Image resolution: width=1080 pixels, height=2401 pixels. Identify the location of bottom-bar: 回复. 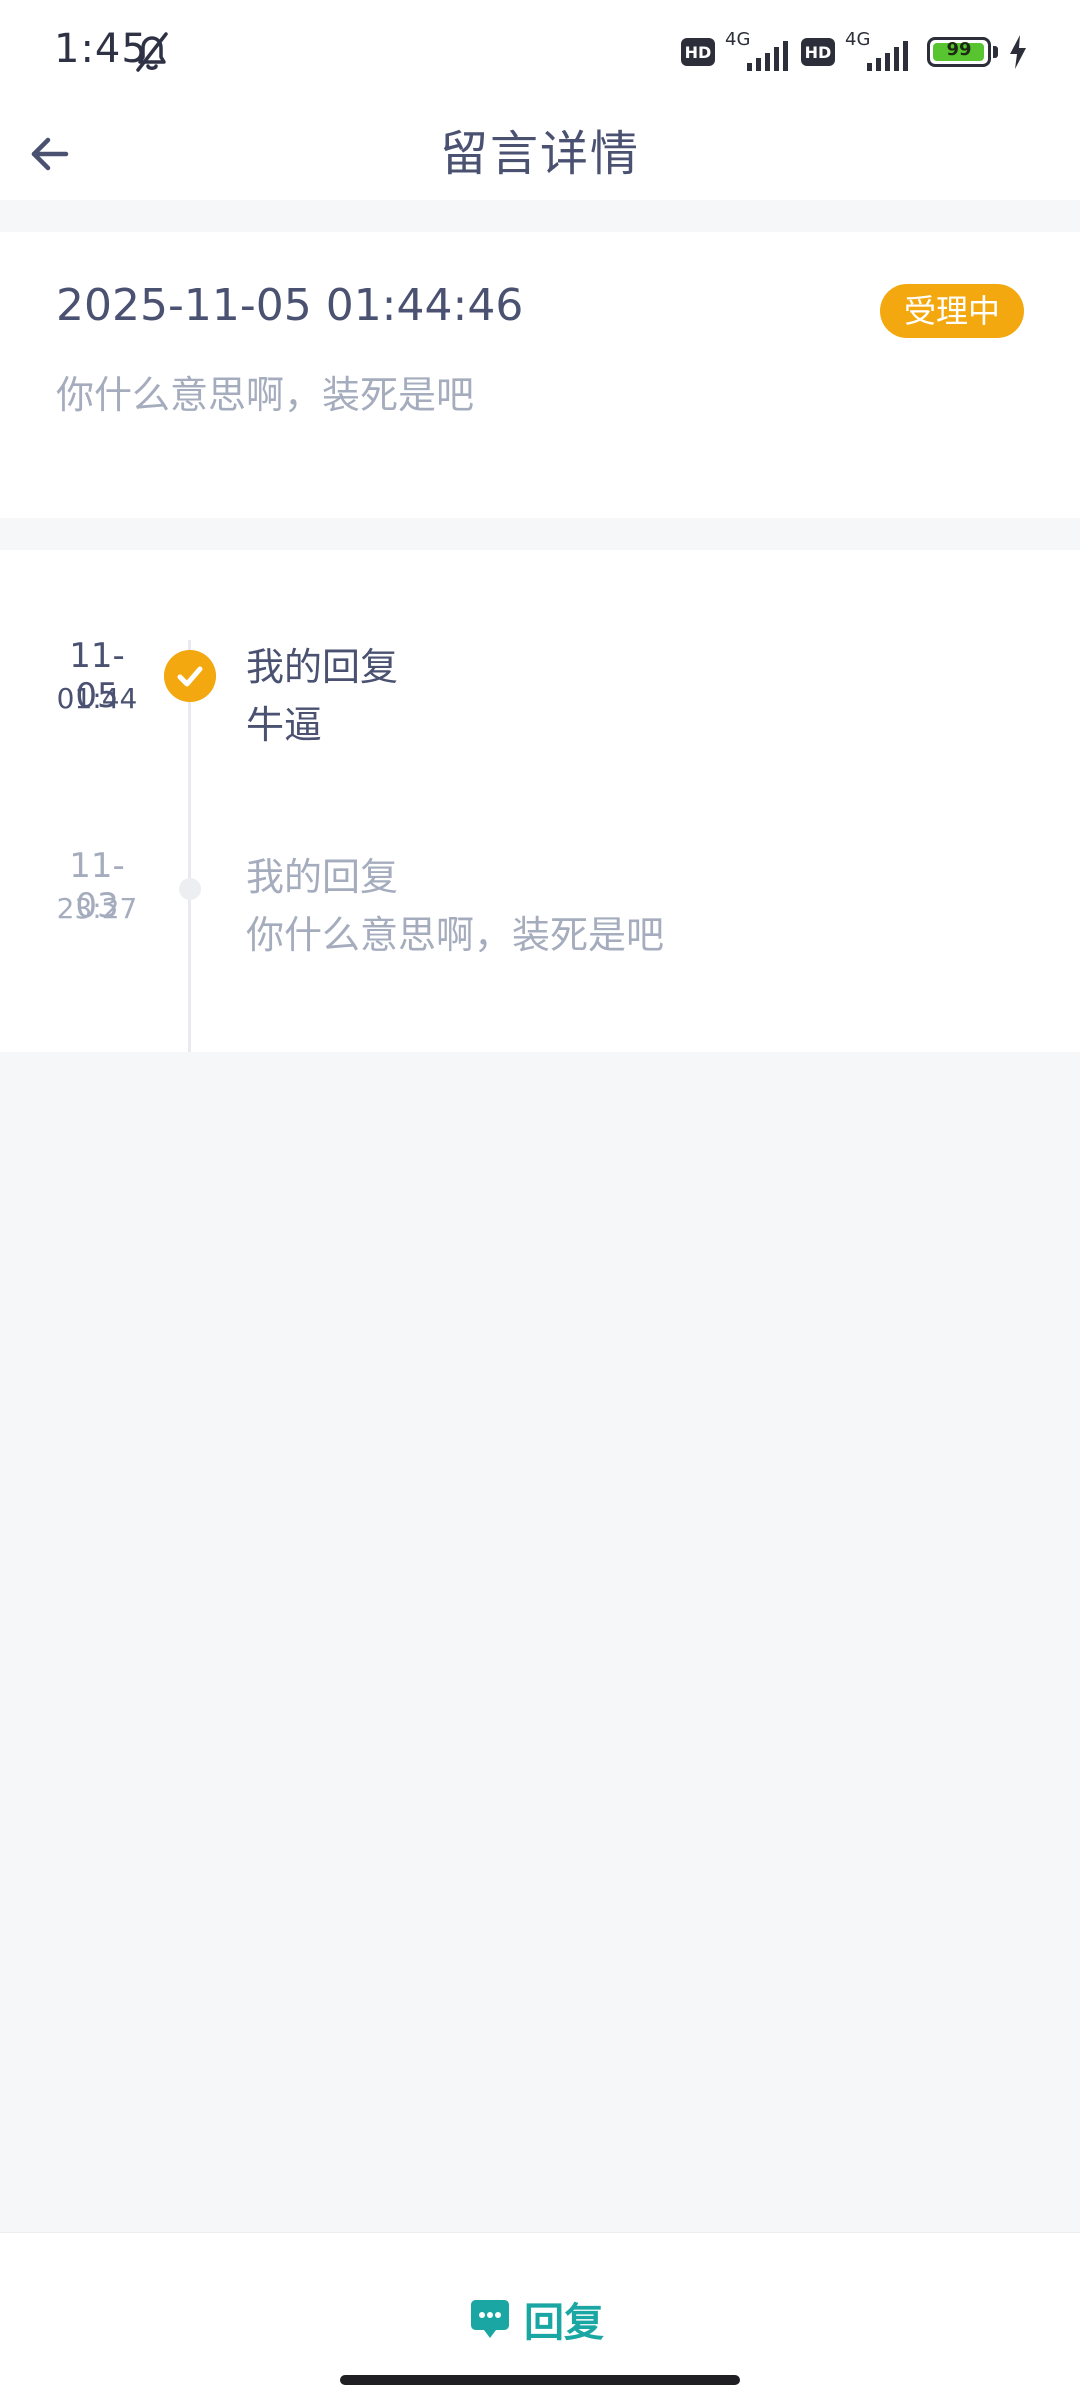
(540, 2316).